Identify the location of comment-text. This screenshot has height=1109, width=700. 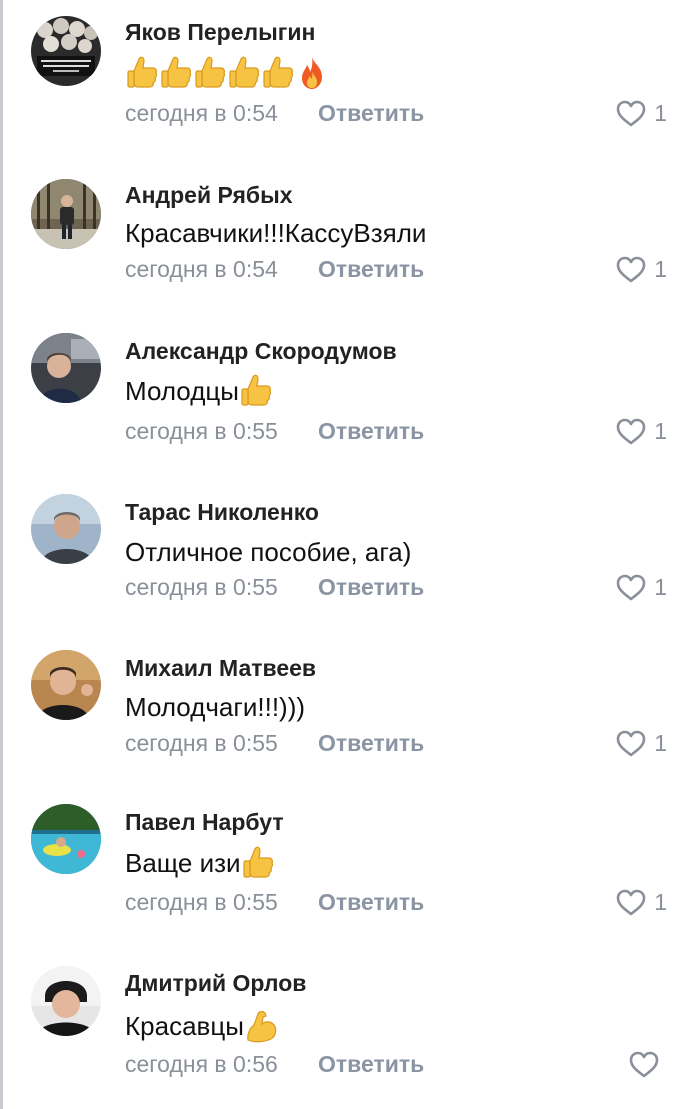
(227, 73).